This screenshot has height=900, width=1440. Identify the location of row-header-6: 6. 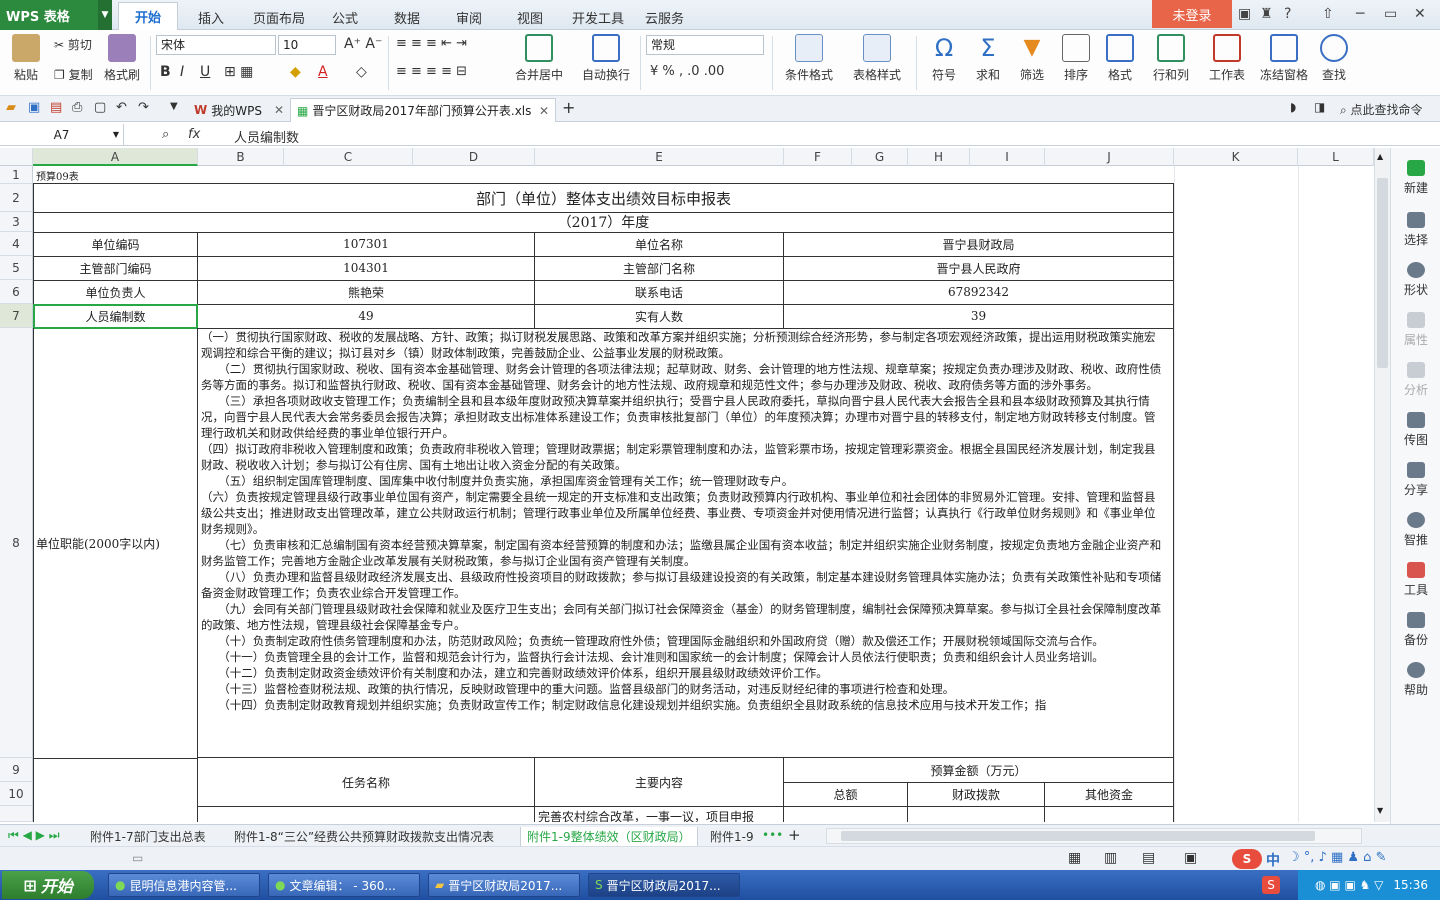
(16, 292).